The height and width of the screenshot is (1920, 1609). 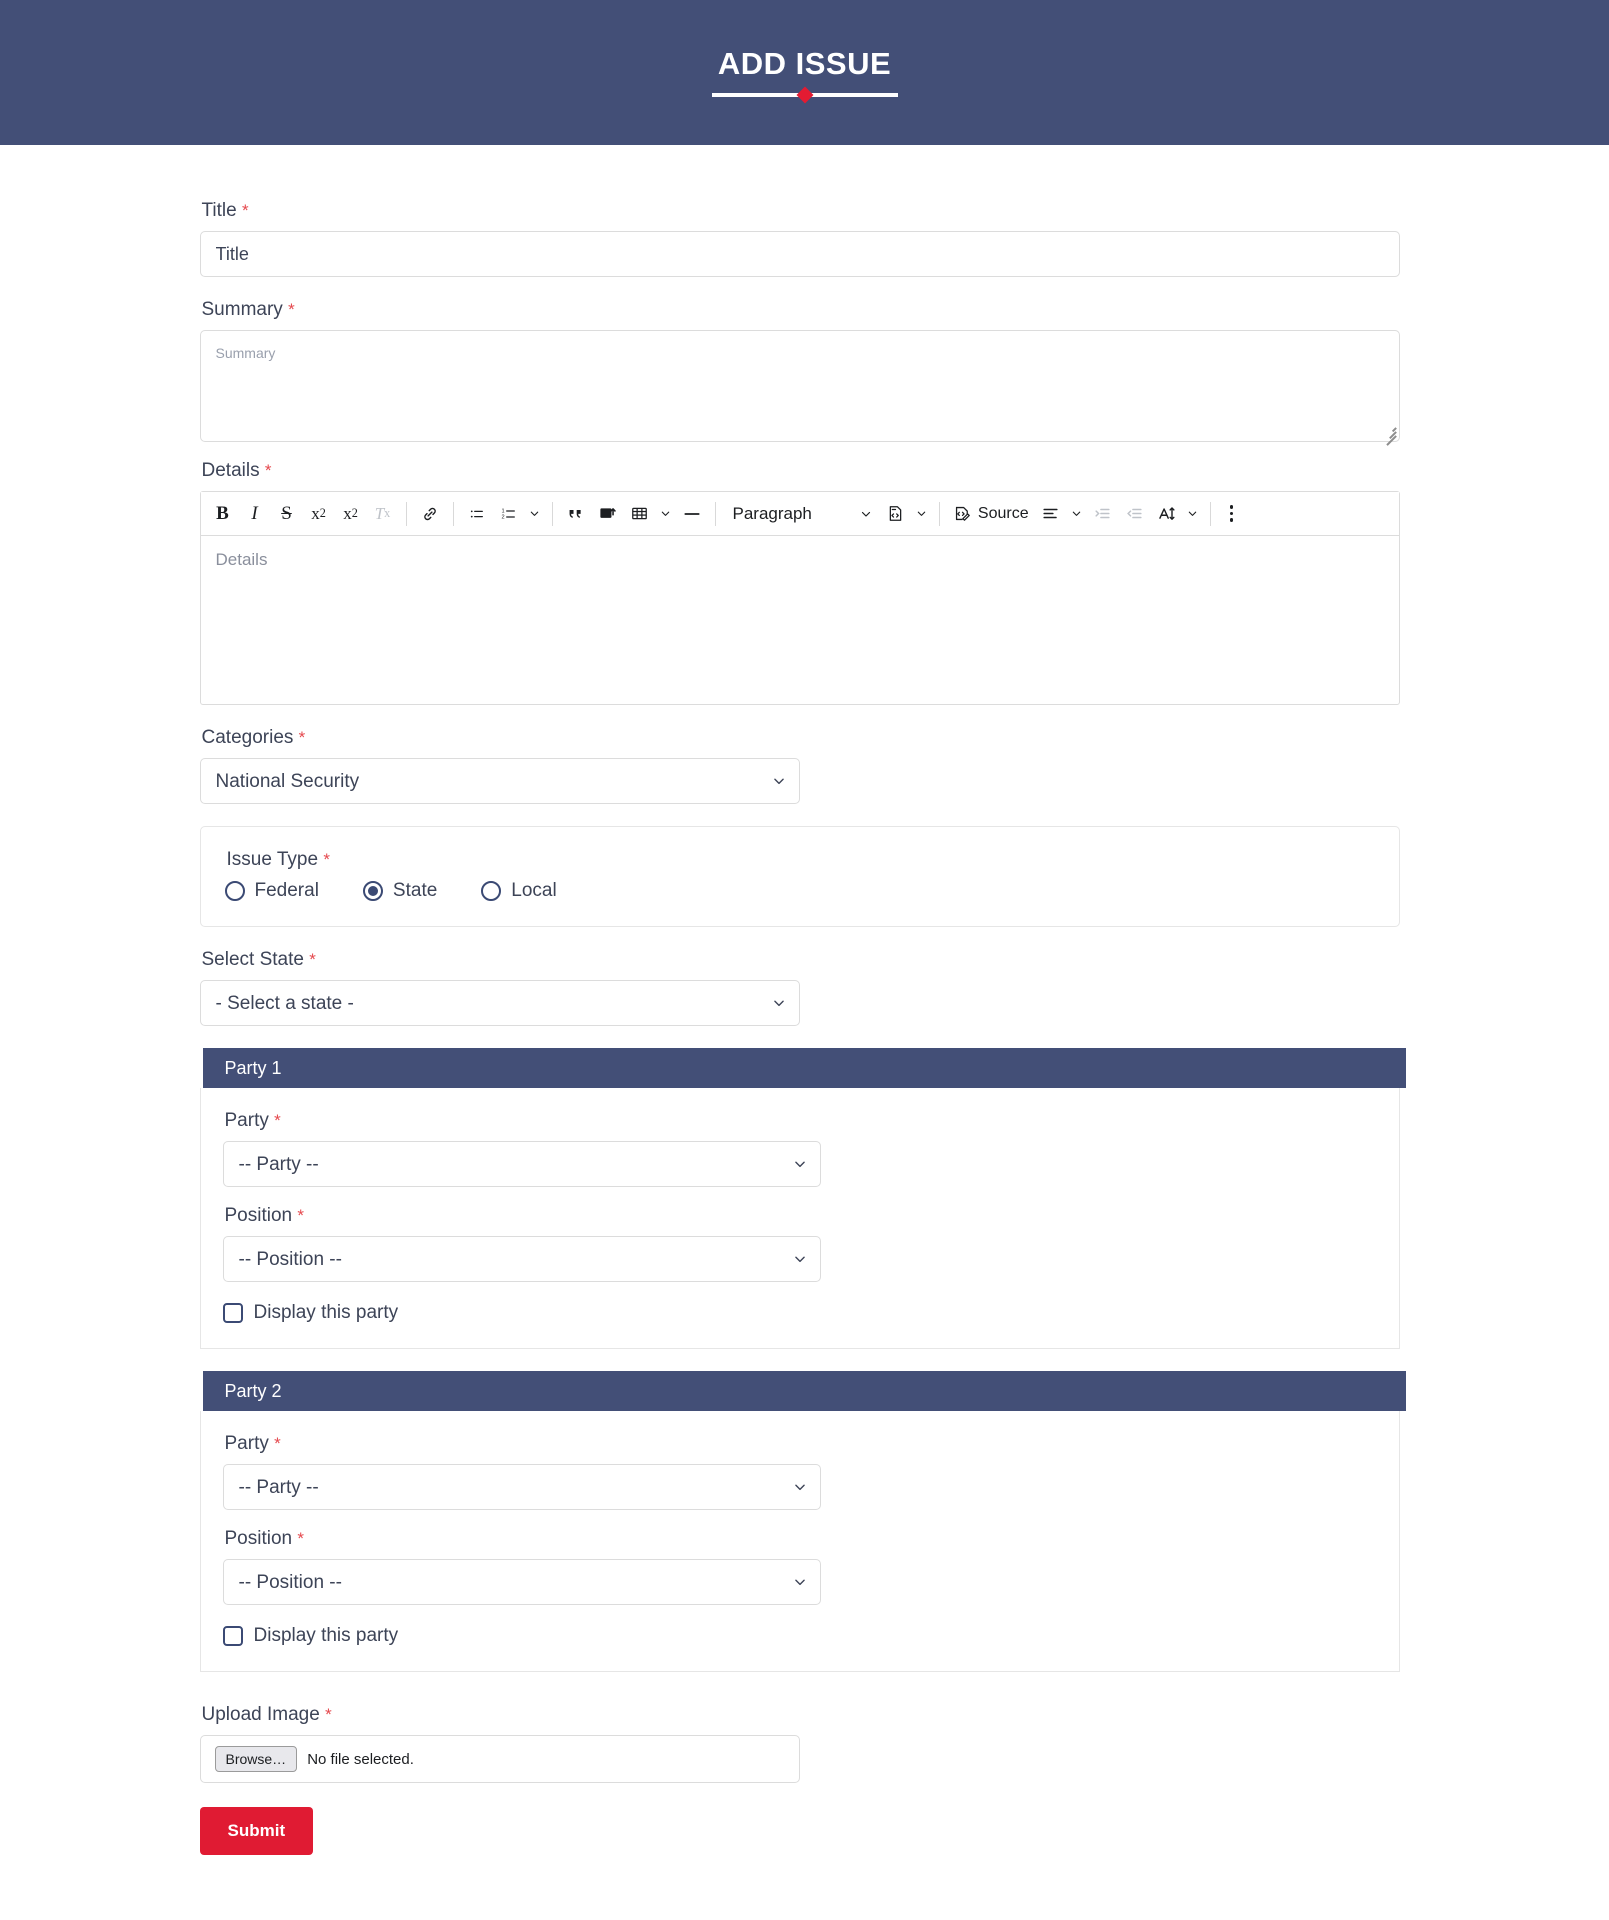 I want to click on paragraph-style-dropdown: Paragraph, so click(x=801, y=514).